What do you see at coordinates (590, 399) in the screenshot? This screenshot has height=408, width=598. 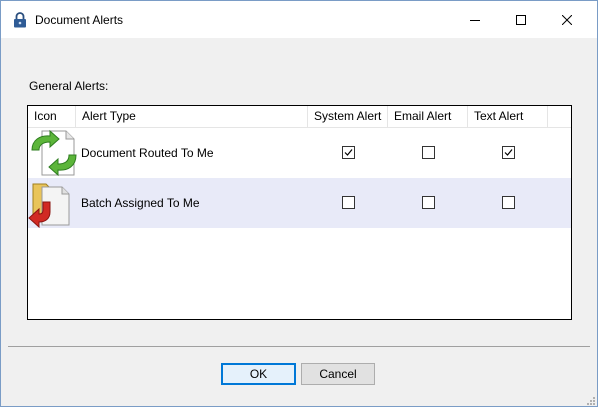 I see `resize-grip-icon` at bounding box center [590, 399].